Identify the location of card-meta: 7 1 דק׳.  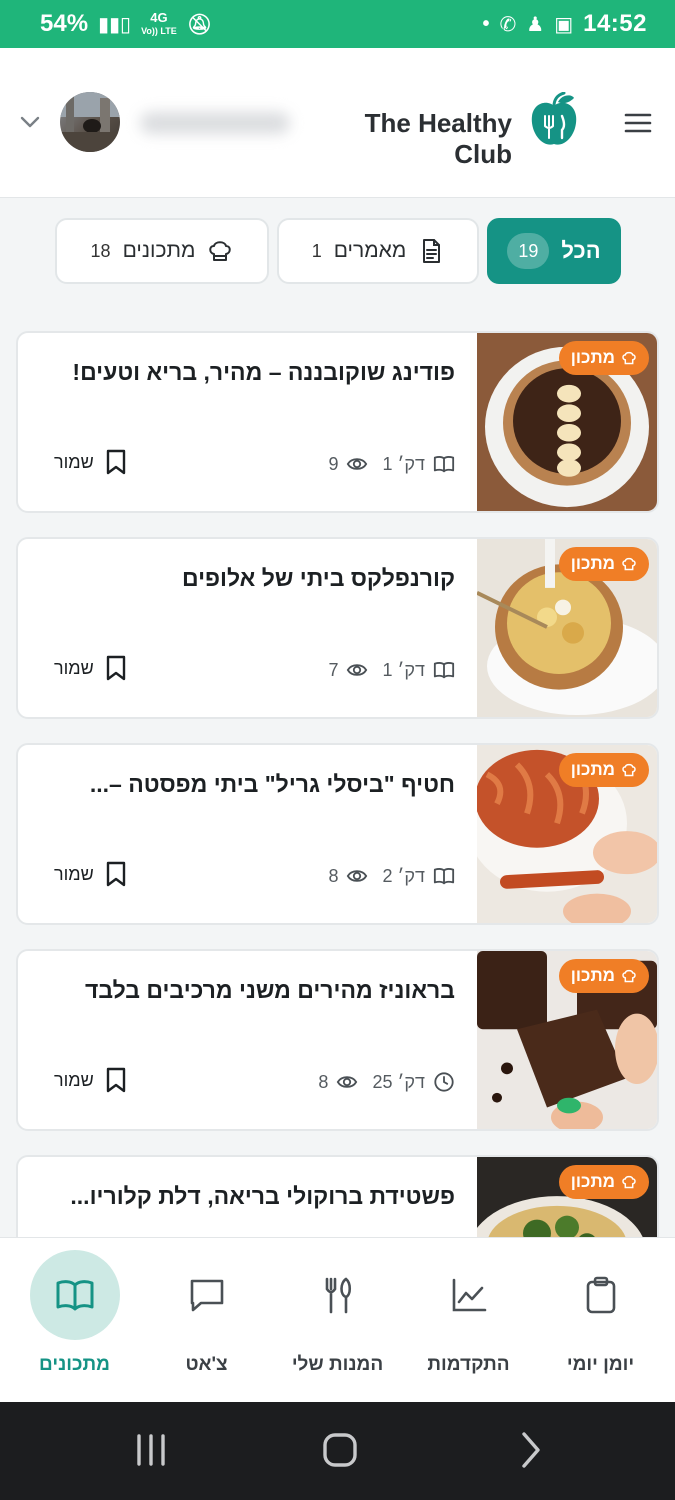
(391, 670).